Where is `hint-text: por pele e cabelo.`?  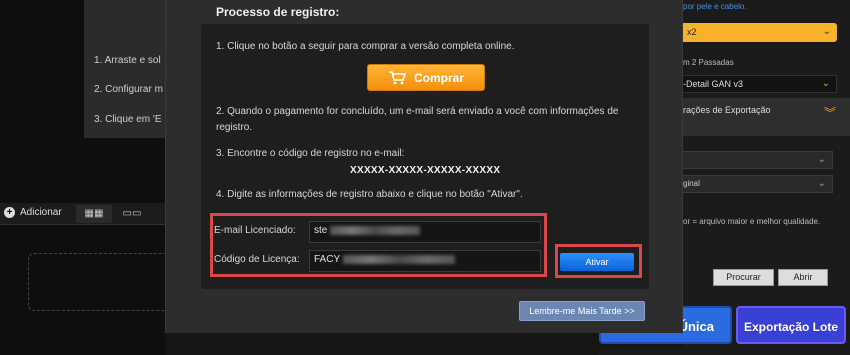
hint-text: por pele e cabelo. is located at coordinates (715, 6).